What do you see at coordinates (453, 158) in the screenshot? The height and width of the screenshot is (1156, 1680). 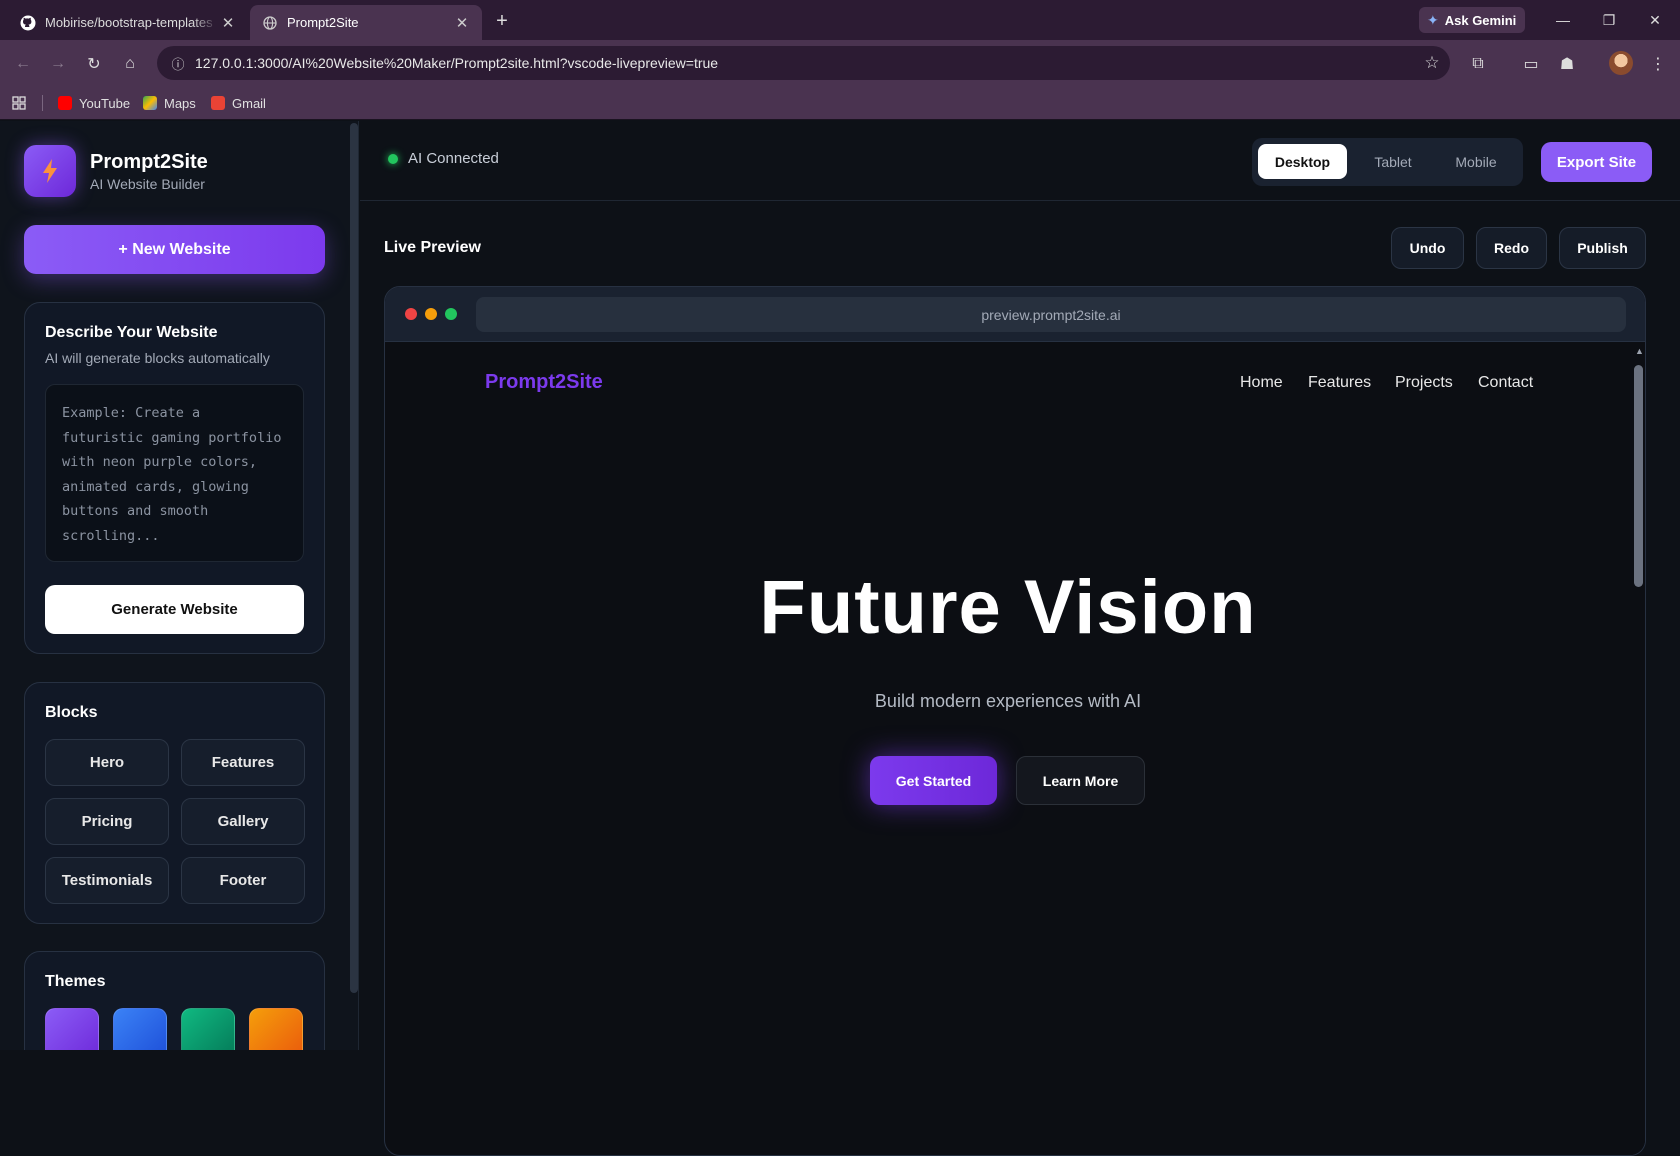 I see `status-text: AI Connected` at bounding box center [453, 158].